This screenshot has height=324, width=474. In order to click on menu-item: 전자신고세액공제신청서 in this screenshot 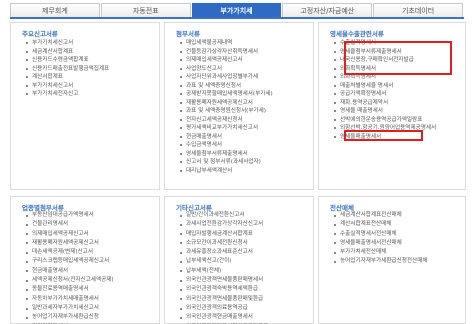, I will do `click(239, 120)`.